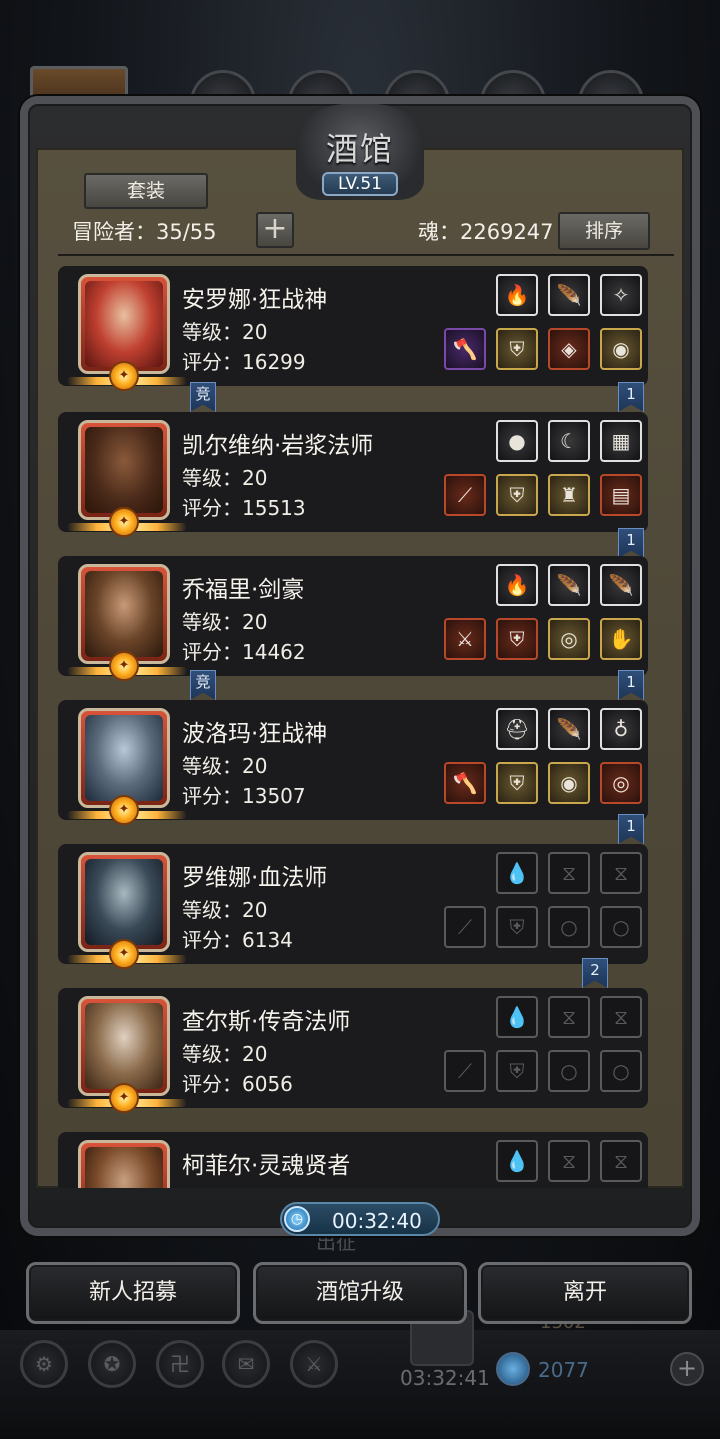  What do you see at coordinates (517, 349) in the screenshot?
I see `chest-armor-icon: ⛨` at bounding box center [517, 349].